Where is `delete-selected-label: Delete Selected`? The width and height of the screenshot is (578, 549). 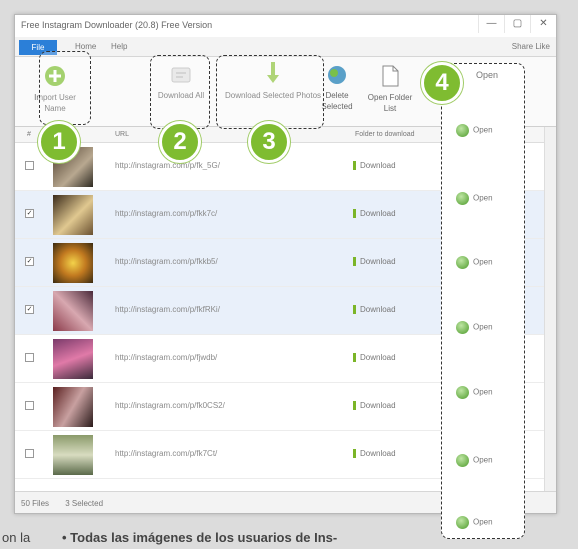 delete-selected-label: Delete Selected is located at coordinates (337, 101).